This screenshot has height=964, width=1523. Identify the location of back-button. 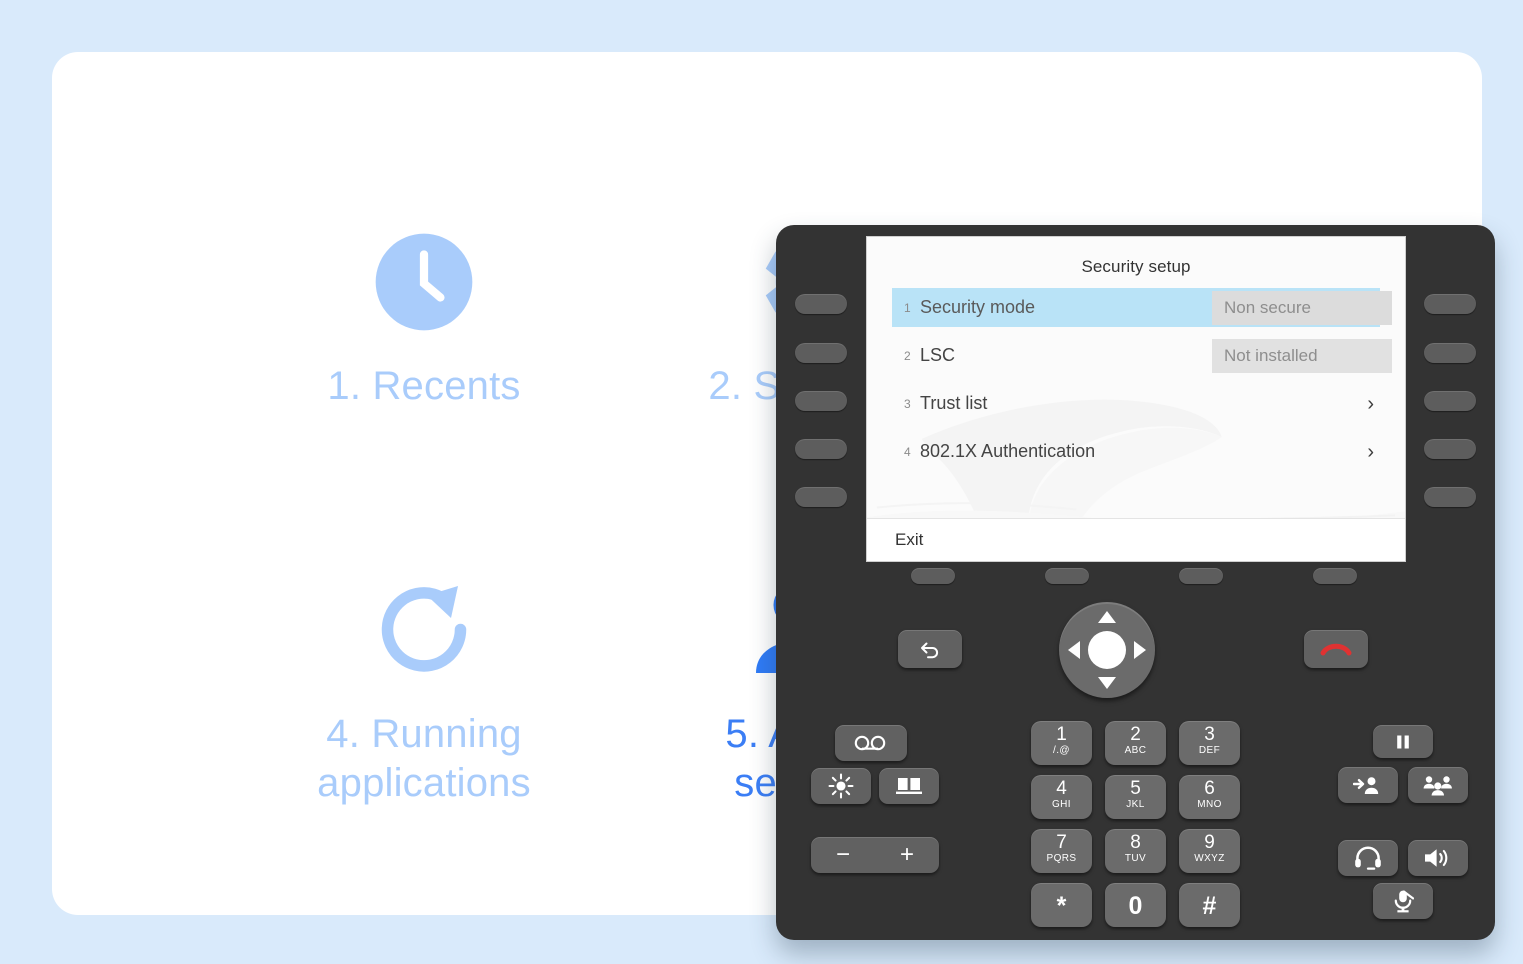
(930, 649).